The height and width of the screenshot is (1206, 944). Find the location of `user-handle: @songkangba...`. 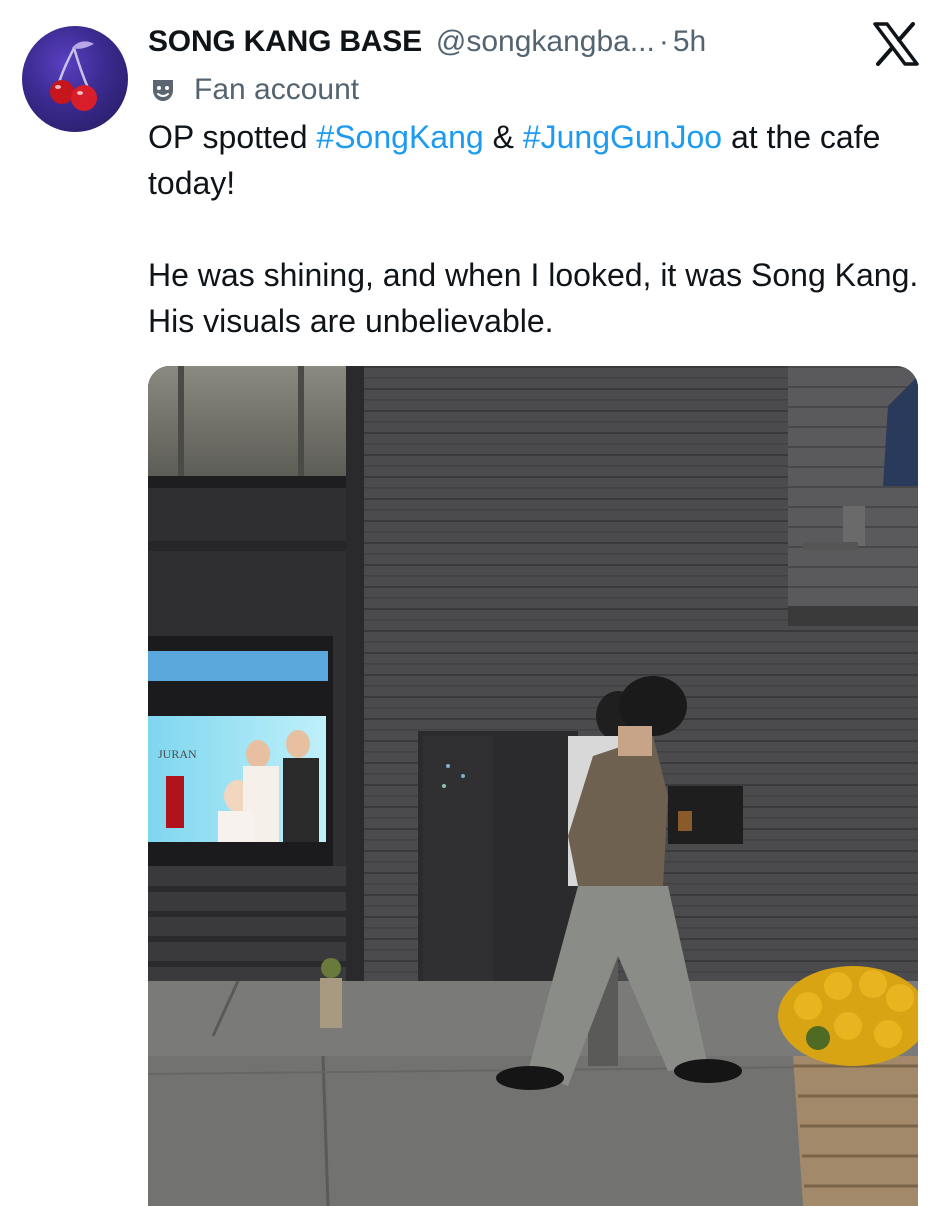

user-handle: @songkangba... is located at coordinates (545, 42).